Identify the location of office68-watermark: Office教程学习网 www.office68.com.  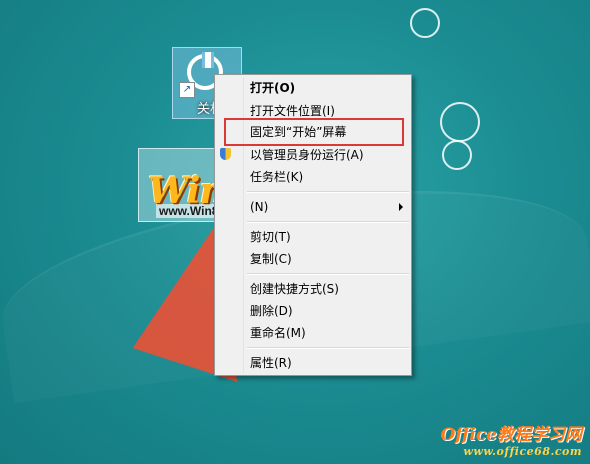
(512, 439).